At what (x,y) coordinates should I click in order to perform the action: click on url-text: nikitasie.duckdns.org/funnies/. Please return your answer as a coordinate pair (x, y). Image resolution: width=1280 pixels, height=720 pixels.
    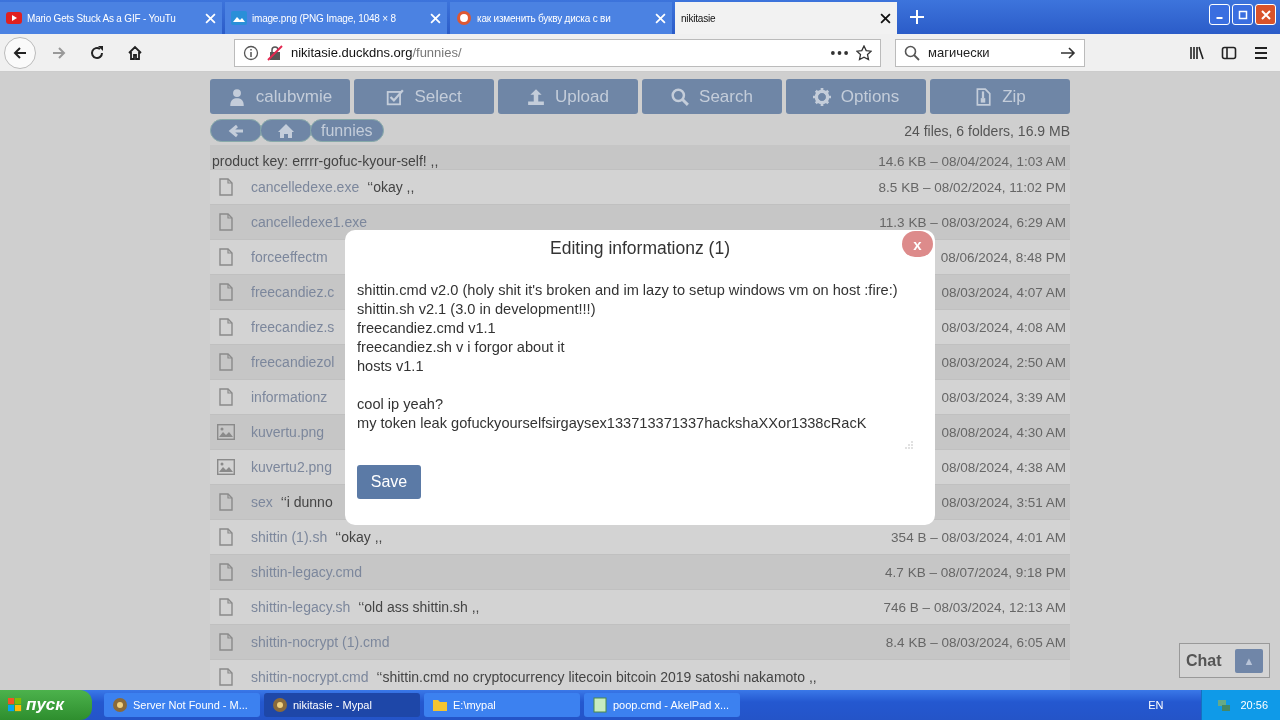
    Looking at the image, I should click on (377, 52).